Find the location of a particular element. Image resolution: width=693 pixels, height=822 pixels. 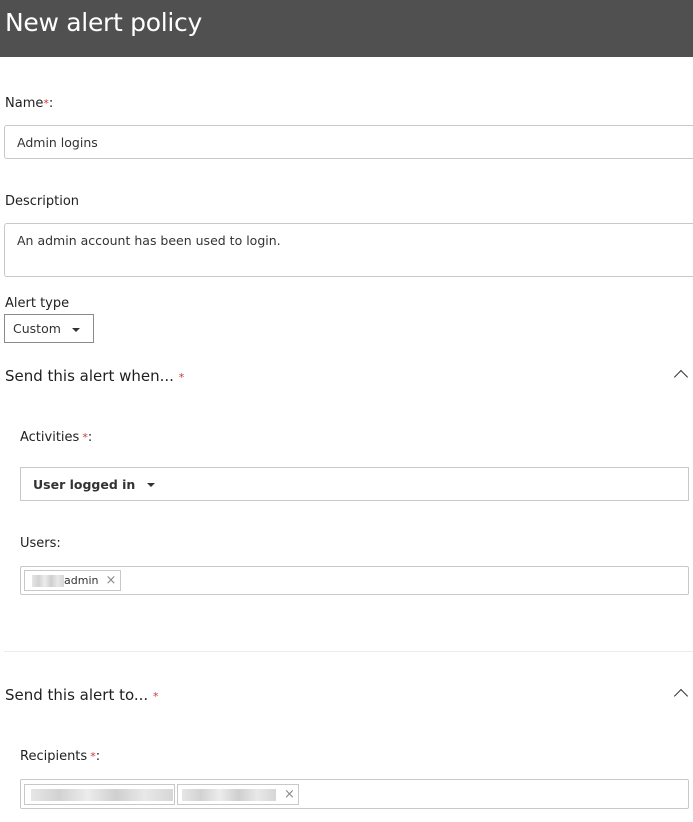

alert-type-dropdown: Custom is located at coordinates (49, 328).